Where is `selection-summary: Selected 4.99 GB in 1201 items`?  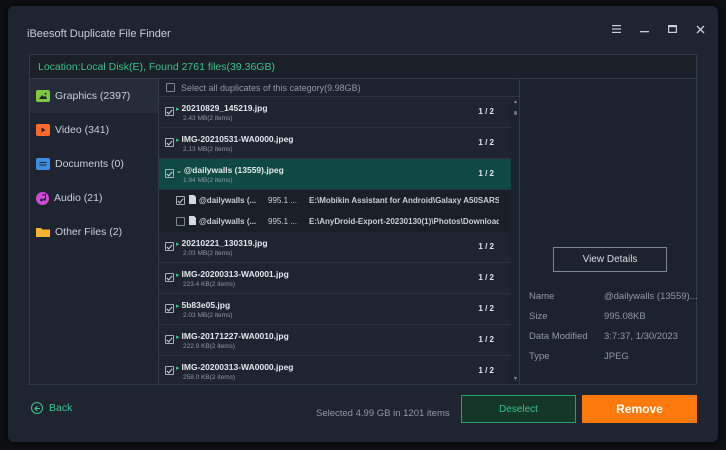 selection-summary: Selected 4.99 GB in 1201 items is located at coordinates (383, 413).